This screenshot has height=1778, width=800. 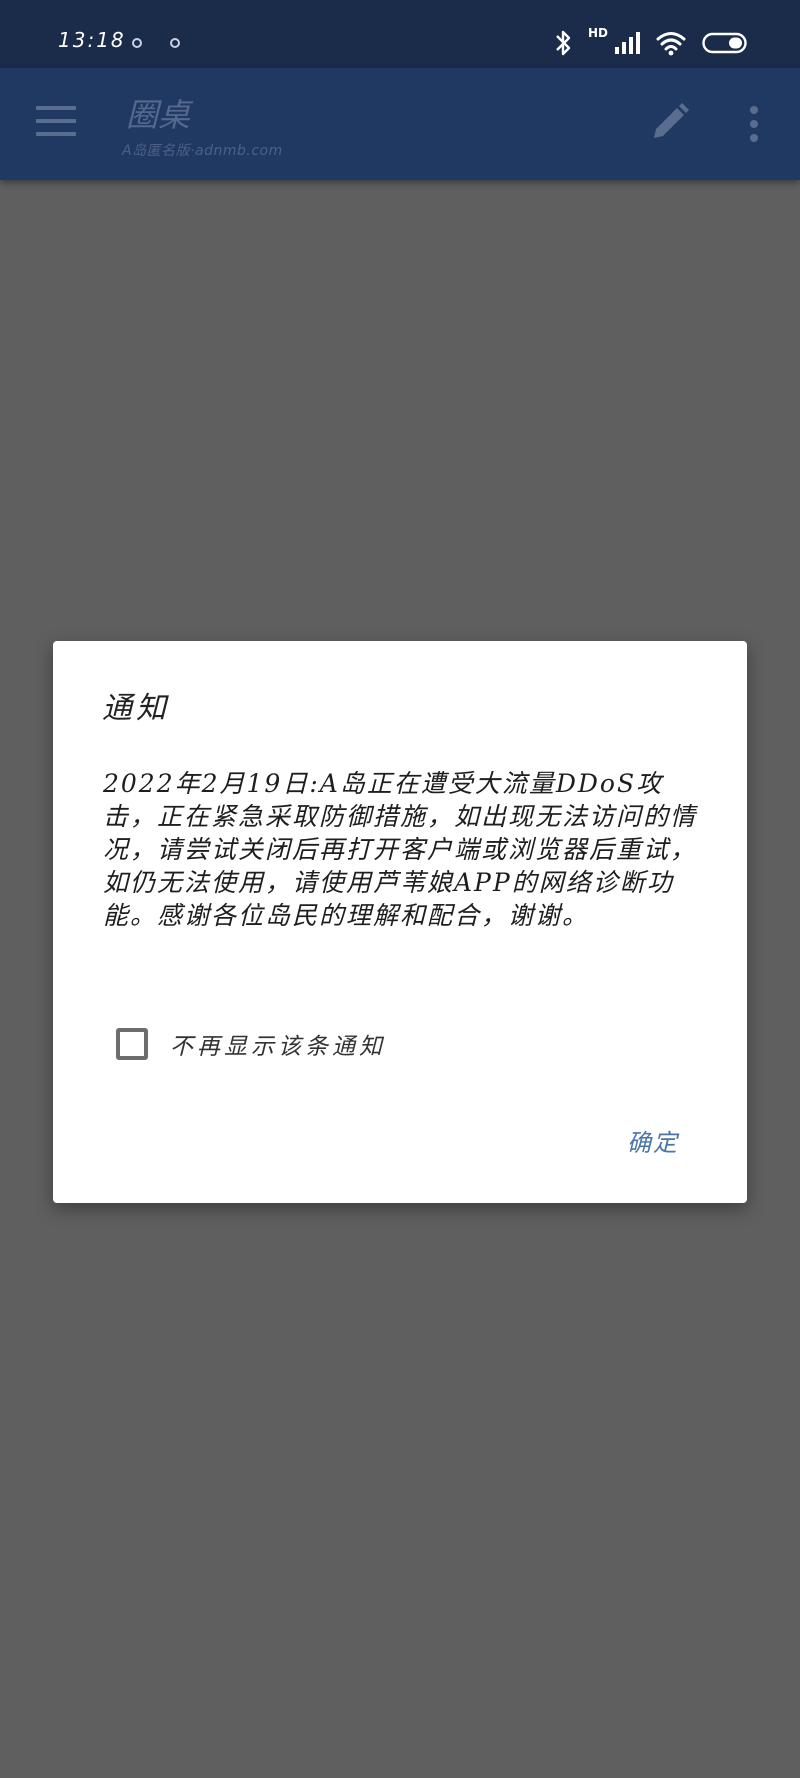 What do you see at coordinates (724, 43) in the screenshot?
I see `battery-icon` at bounding box center [724, 43].